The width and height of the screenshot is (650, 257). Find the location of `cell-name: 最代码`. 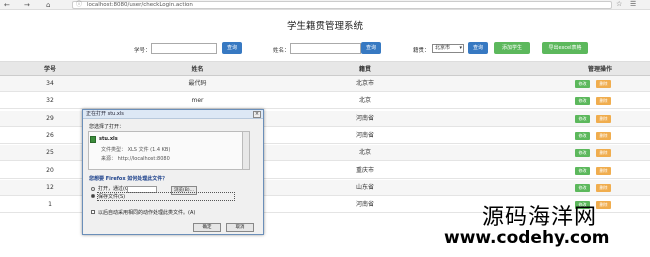

cell-name: 最代码 is located at coordinates (197, 83).